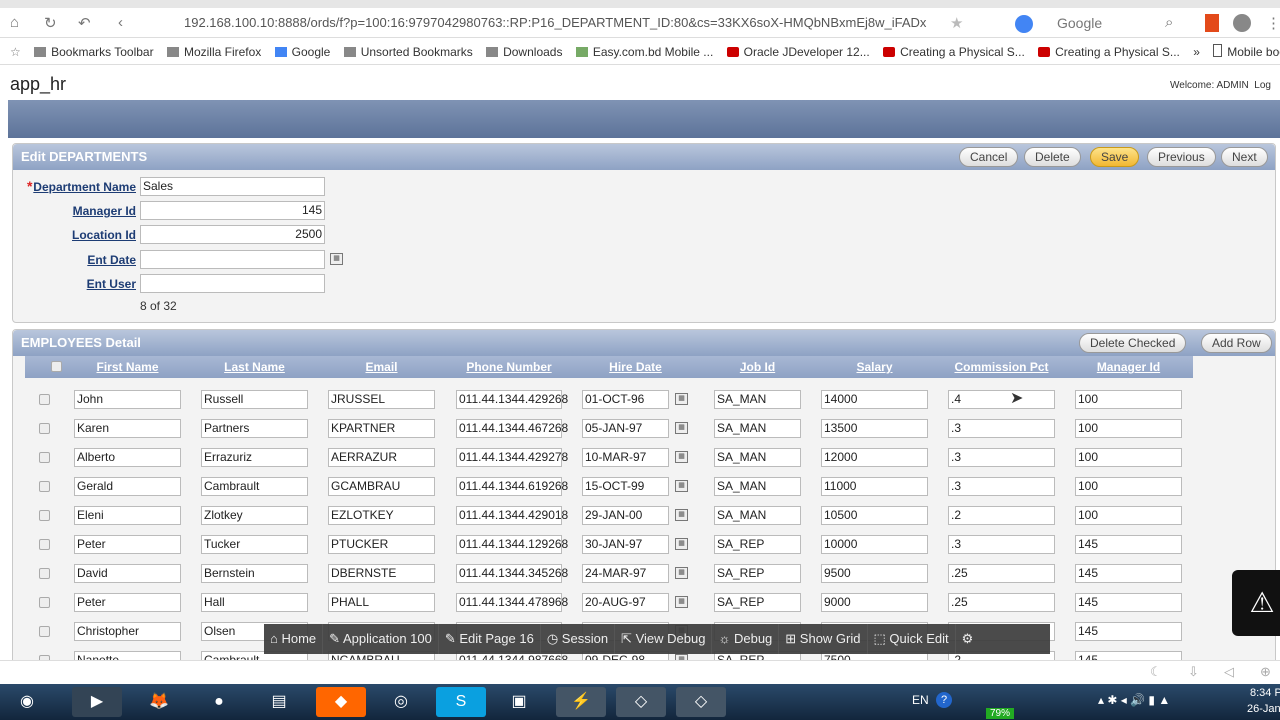  Describe the element at coordinates (874, 515) in the screenshot. I see `salary-input: 10500` at that location.